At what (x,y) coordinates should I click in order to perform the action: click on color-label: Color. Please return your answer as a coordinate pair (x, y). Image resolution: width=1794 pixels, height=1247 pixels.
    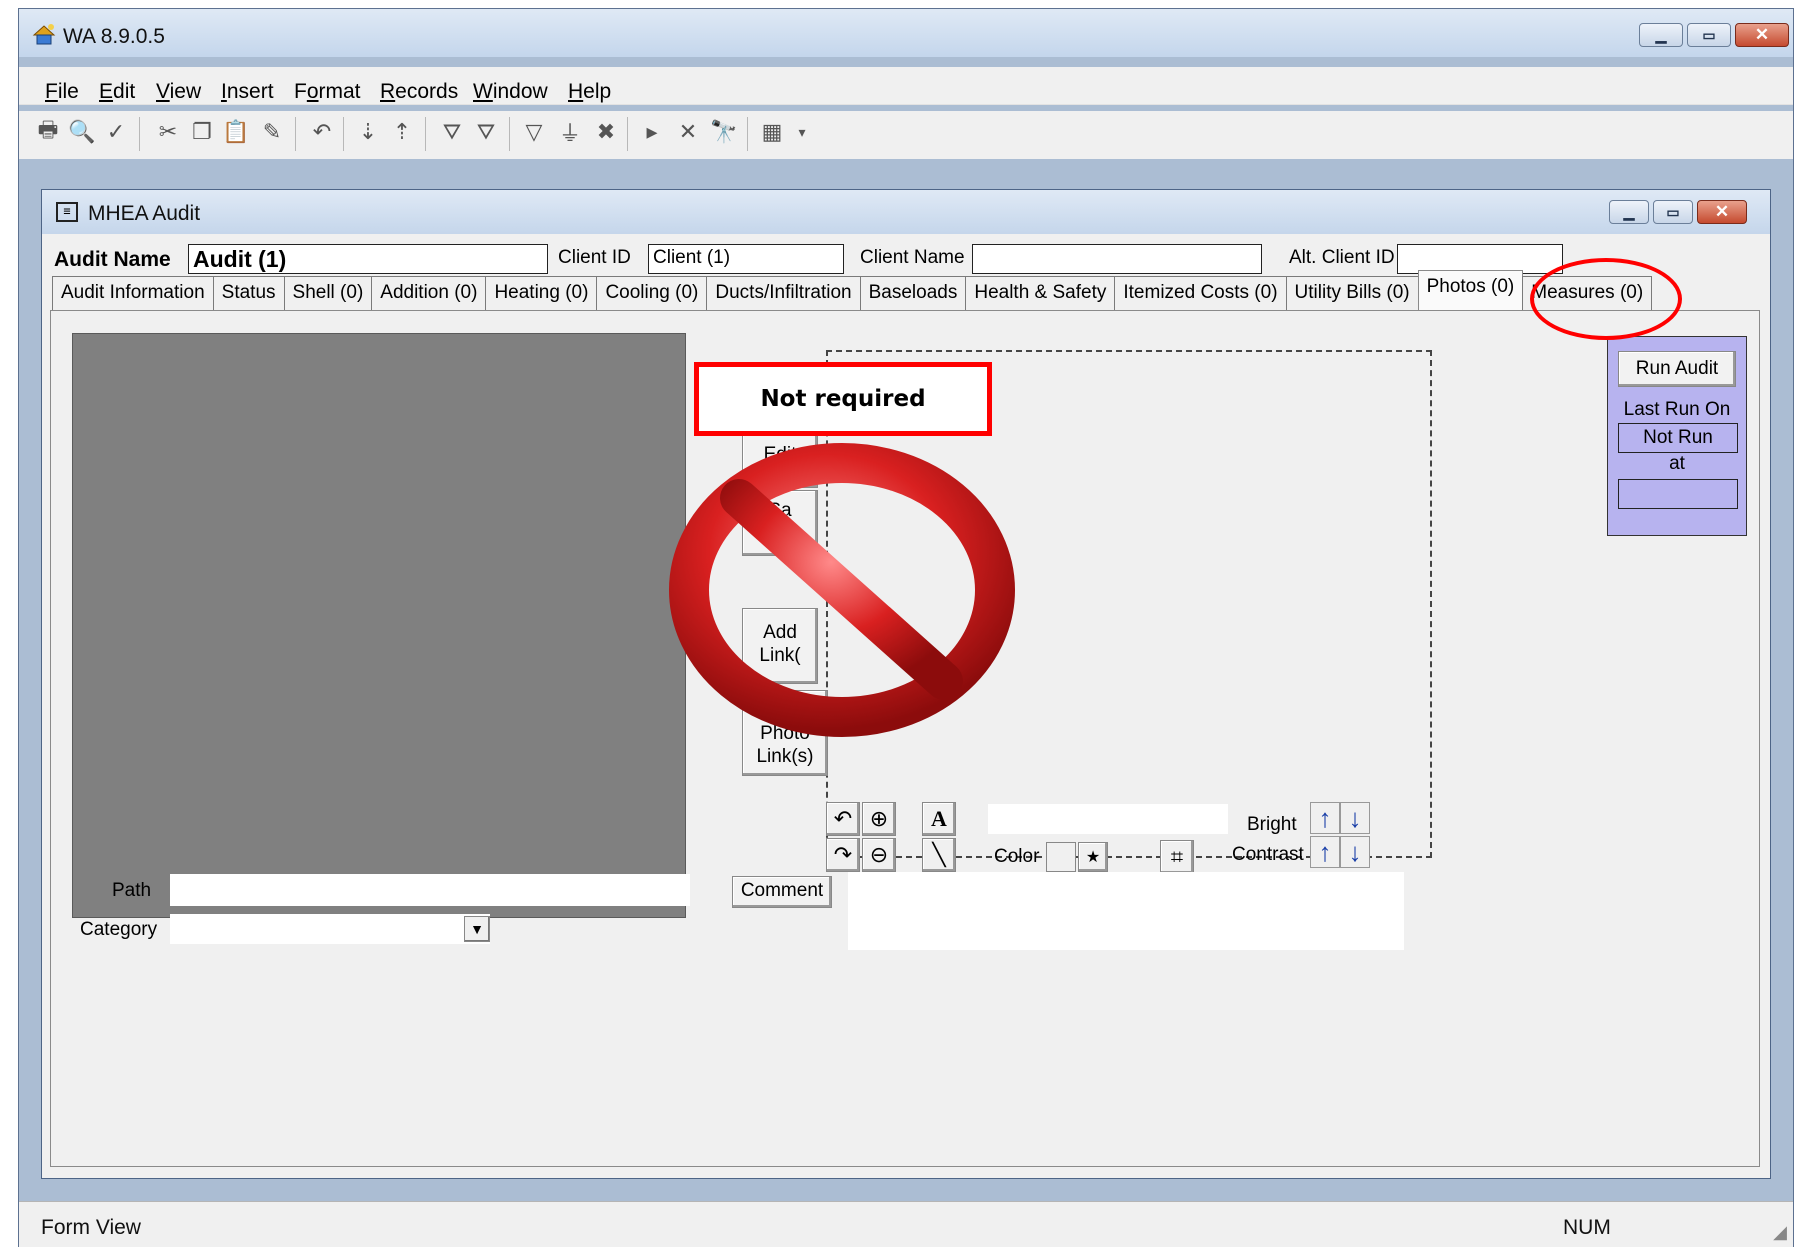
    Looking at the image, I should click on (1017, 856).